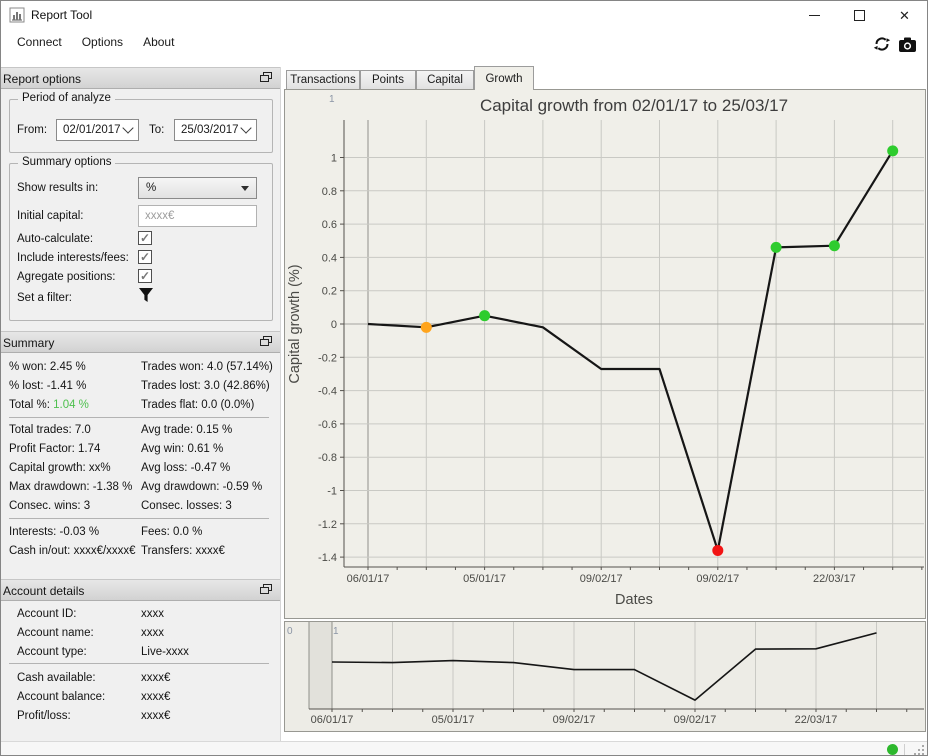  Describe the element at coordinates (186, 506) in the screenshot. I see `stat-consec-losses: Consec. losses: 3` at that location.